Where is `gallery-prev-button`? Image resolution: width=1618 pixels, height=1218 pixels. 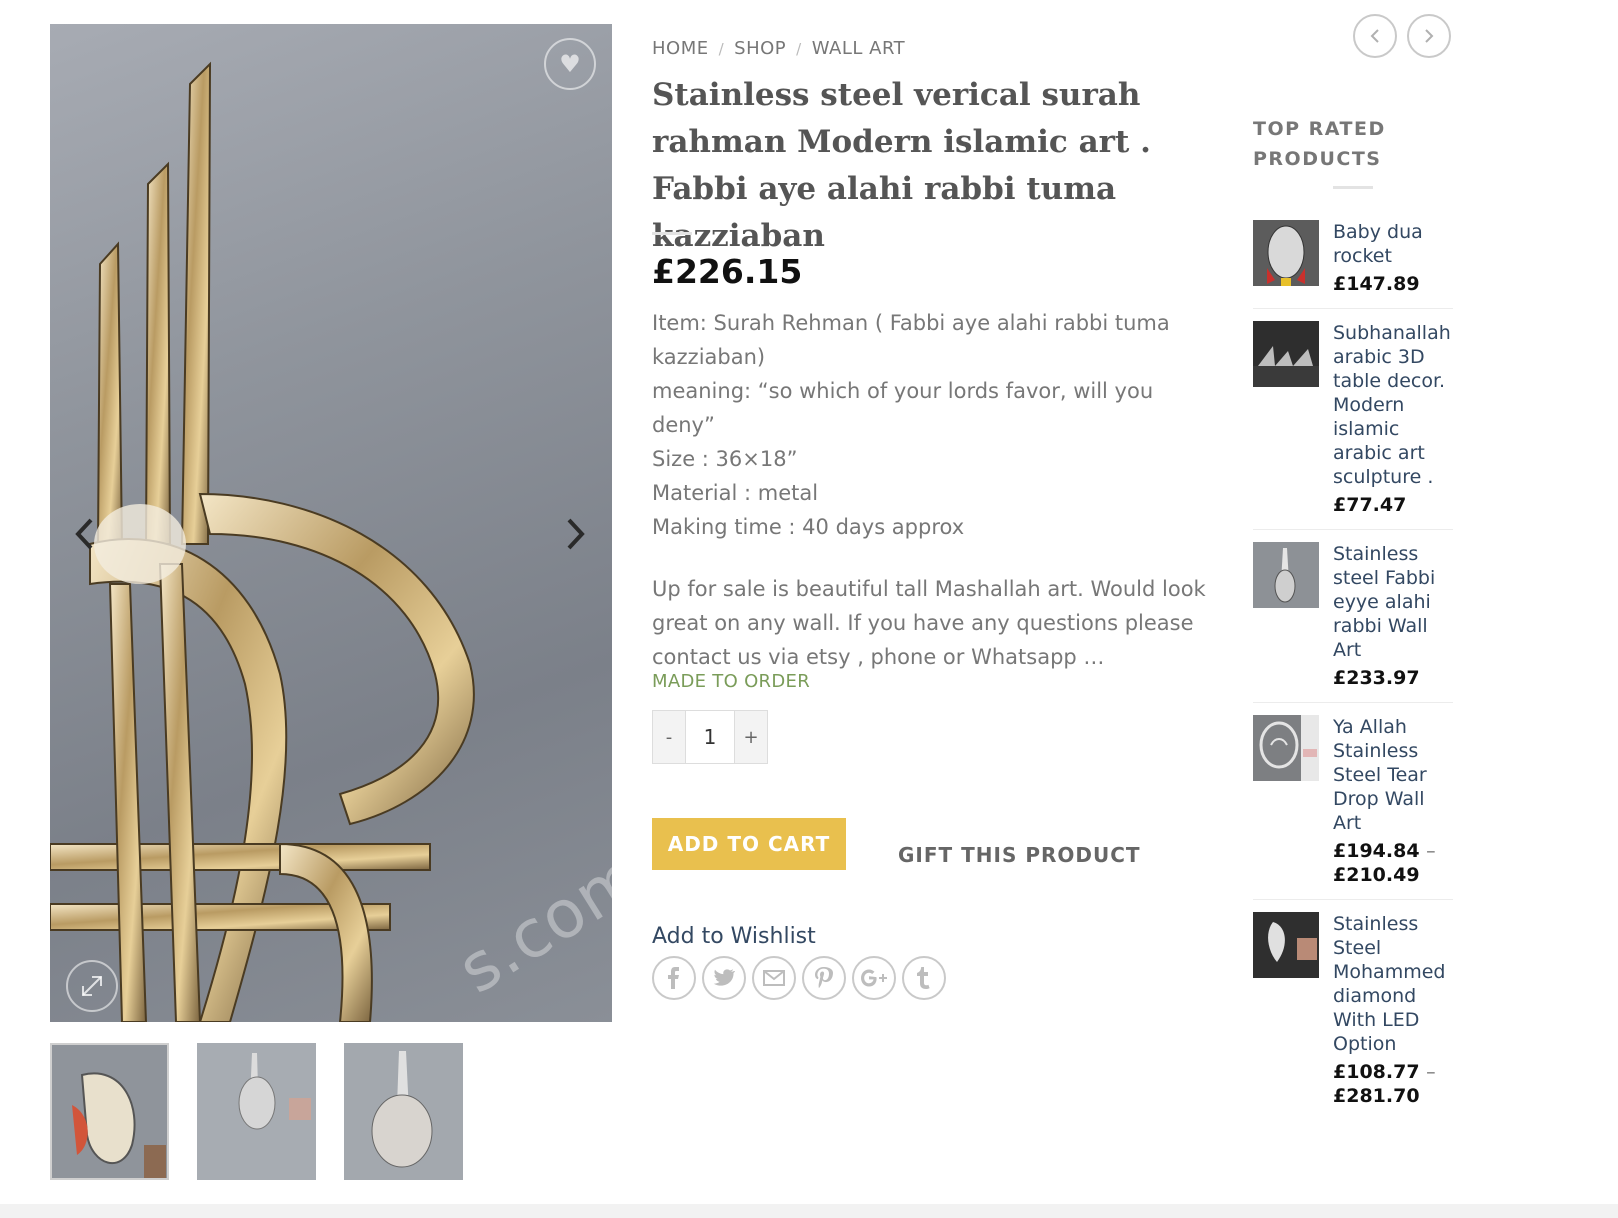
gallery-prev-button is located at coordinates (84, 534).